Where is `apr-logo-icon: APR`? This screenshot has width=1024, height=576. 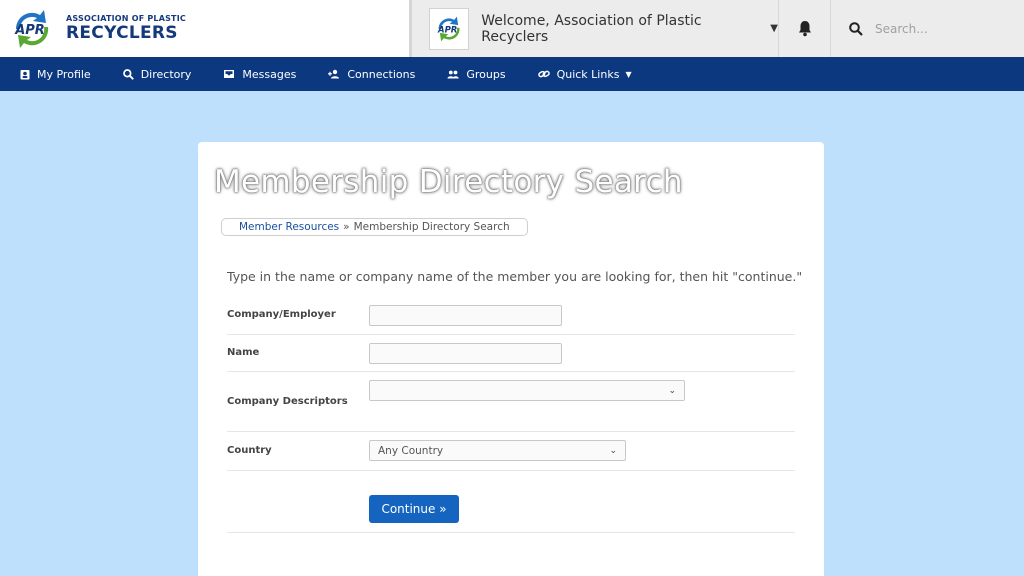
apr-logo-icon: APR is located at coordinates (32, 29).